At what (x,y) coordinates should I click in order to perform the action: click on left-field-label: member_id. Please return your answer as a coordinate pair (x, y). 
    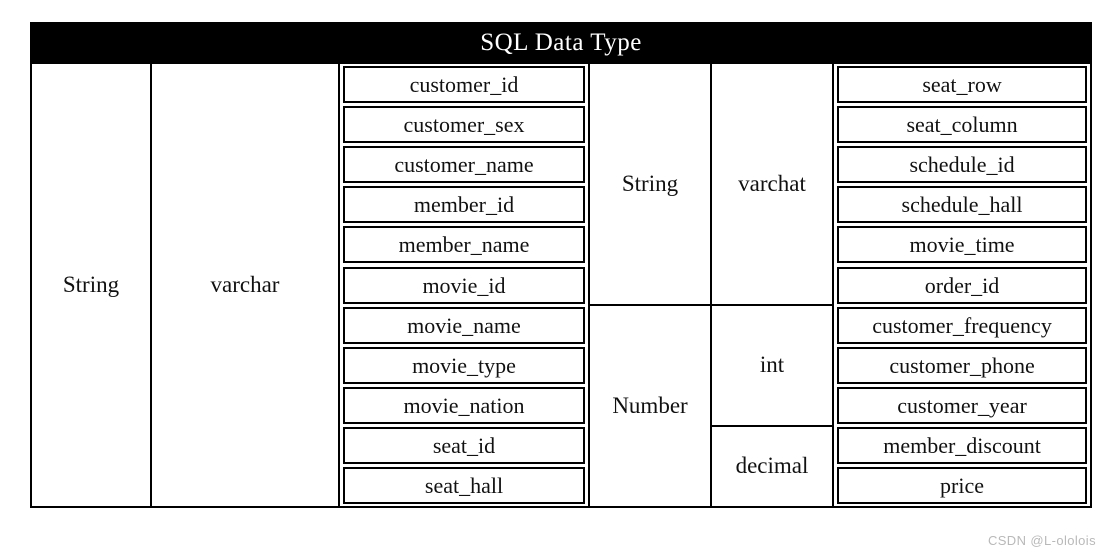
    Looking at the image, I should click on (464, 205).